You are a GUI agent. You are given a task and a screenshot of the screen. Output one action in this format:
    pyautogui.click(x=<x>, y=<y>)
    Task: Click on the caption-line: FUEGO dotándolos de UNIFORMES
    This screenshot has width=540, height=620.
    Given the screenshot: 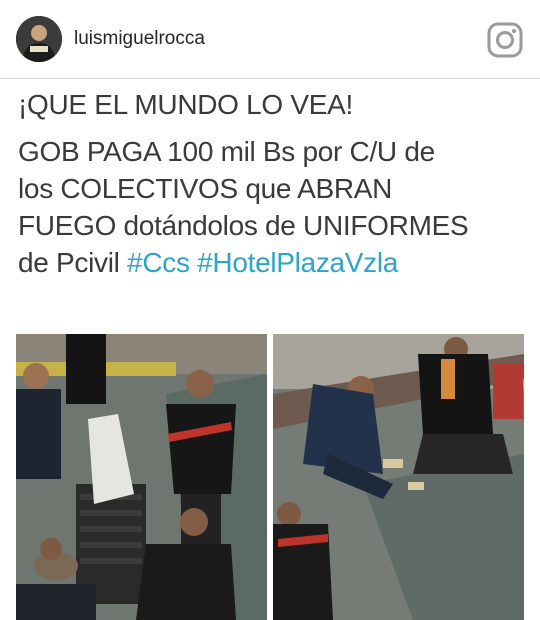 What is the action you would take?
    pyautogui.click(x=243, y=225)
    